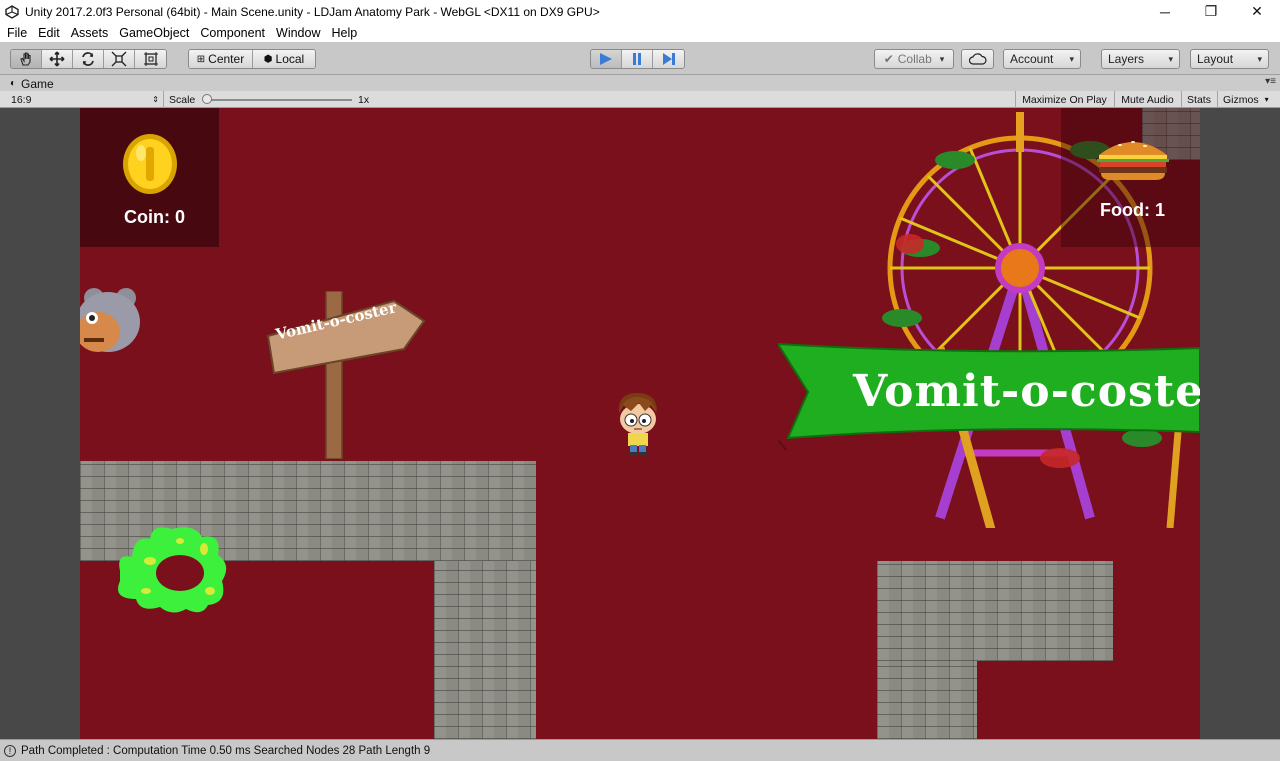 Image resolution: width=1280 pixels, height=761 pixels. What do you see at coordinates (26, 59) in the screenshot?
I see `hand-icon` at bounding box center [26, 59].